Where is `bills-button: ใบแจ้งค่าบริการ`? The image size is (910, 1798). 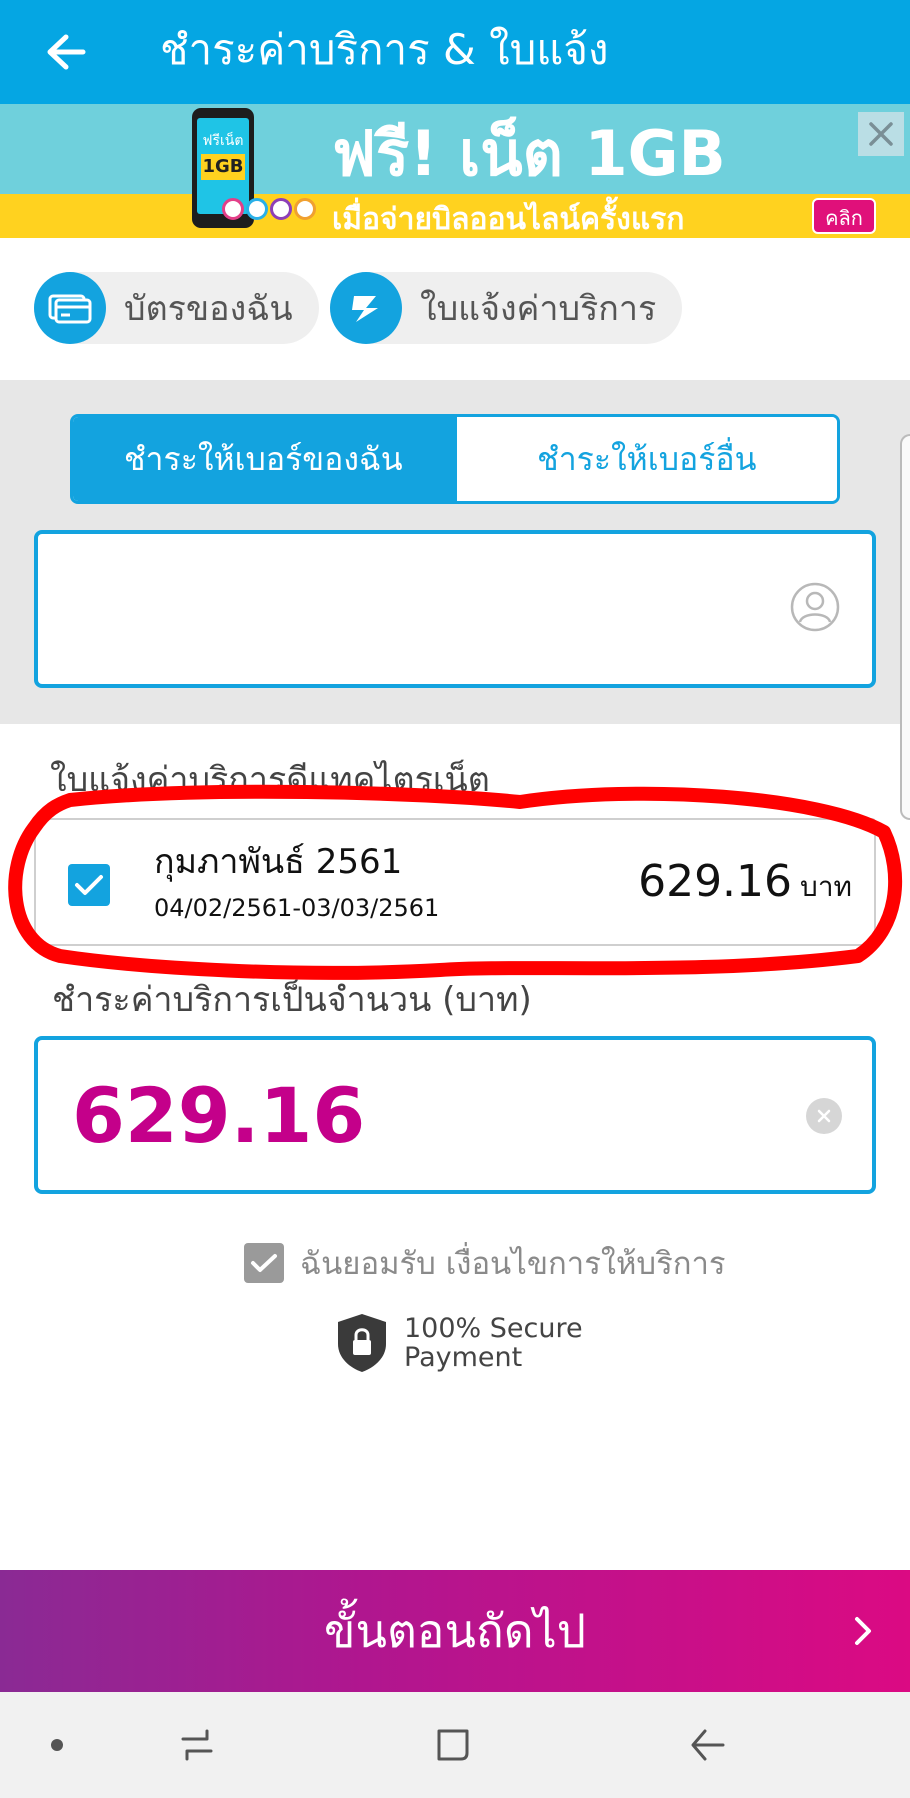 bills-button: ใบแจ้งค่าบริการ is located at coordinates (506, 308).